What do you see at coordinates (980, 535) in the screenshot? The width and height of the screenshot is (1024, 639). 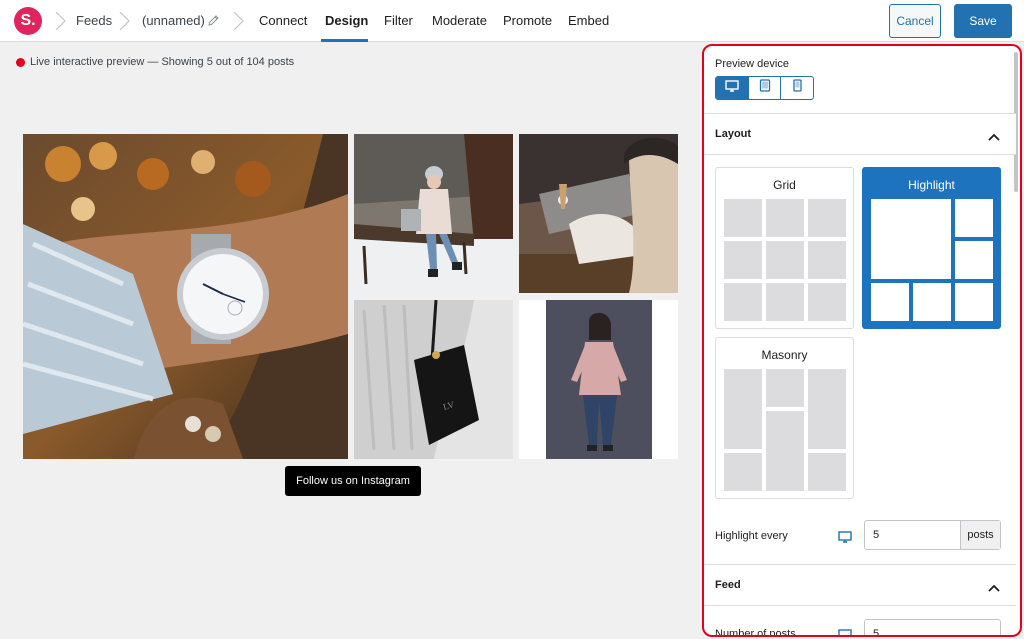 I see `highlight-every-suffix: posts` at bounding box center [980, 535].